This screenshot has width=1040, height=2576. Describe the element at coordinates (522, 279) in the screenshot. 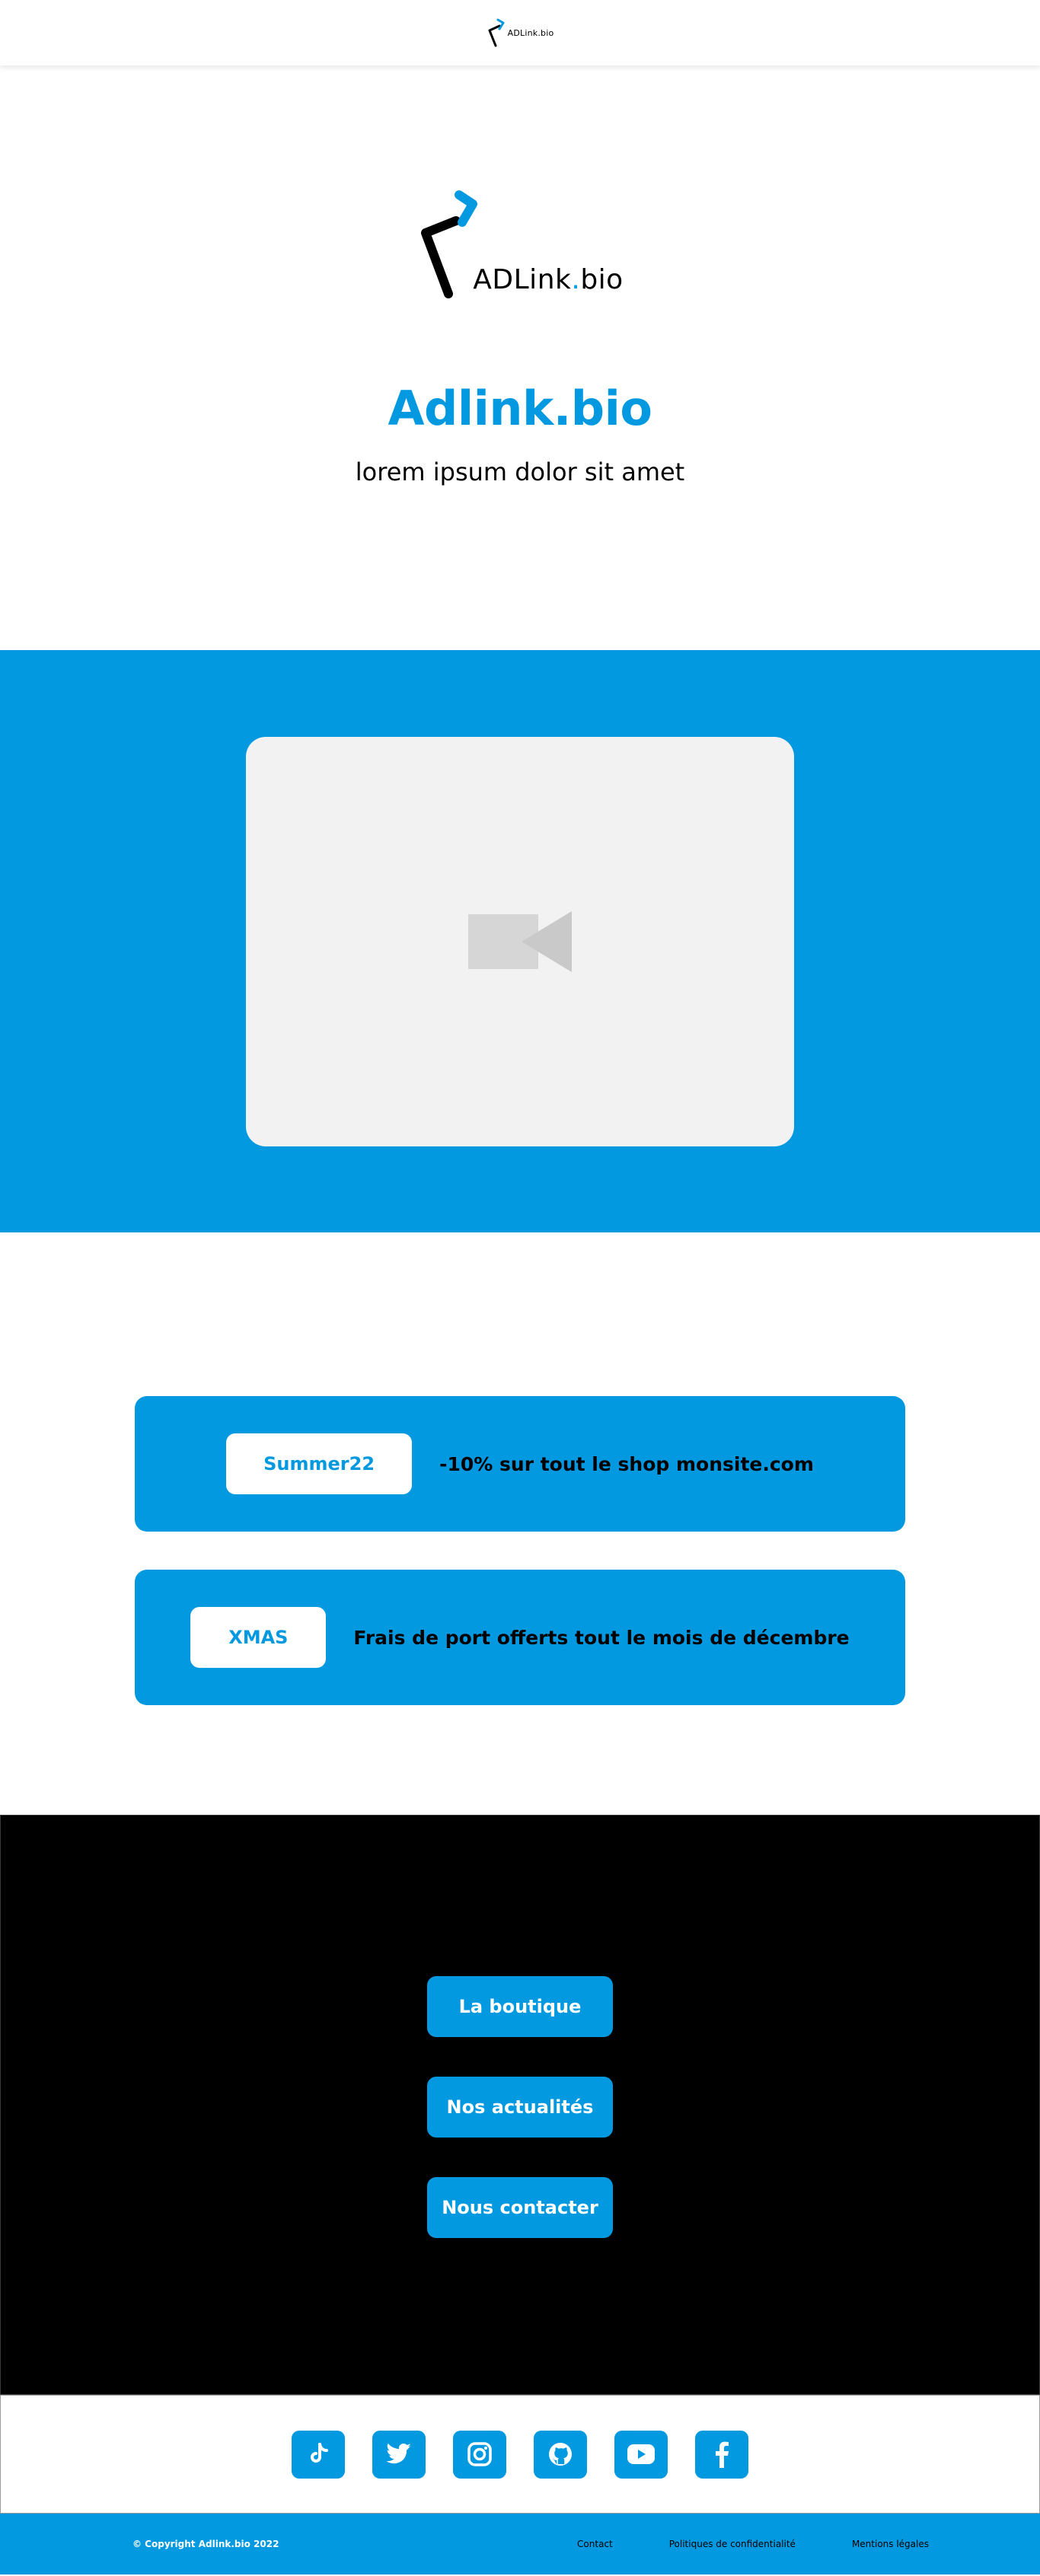

I see `hero-logo-text-main: ADLink` at that location.